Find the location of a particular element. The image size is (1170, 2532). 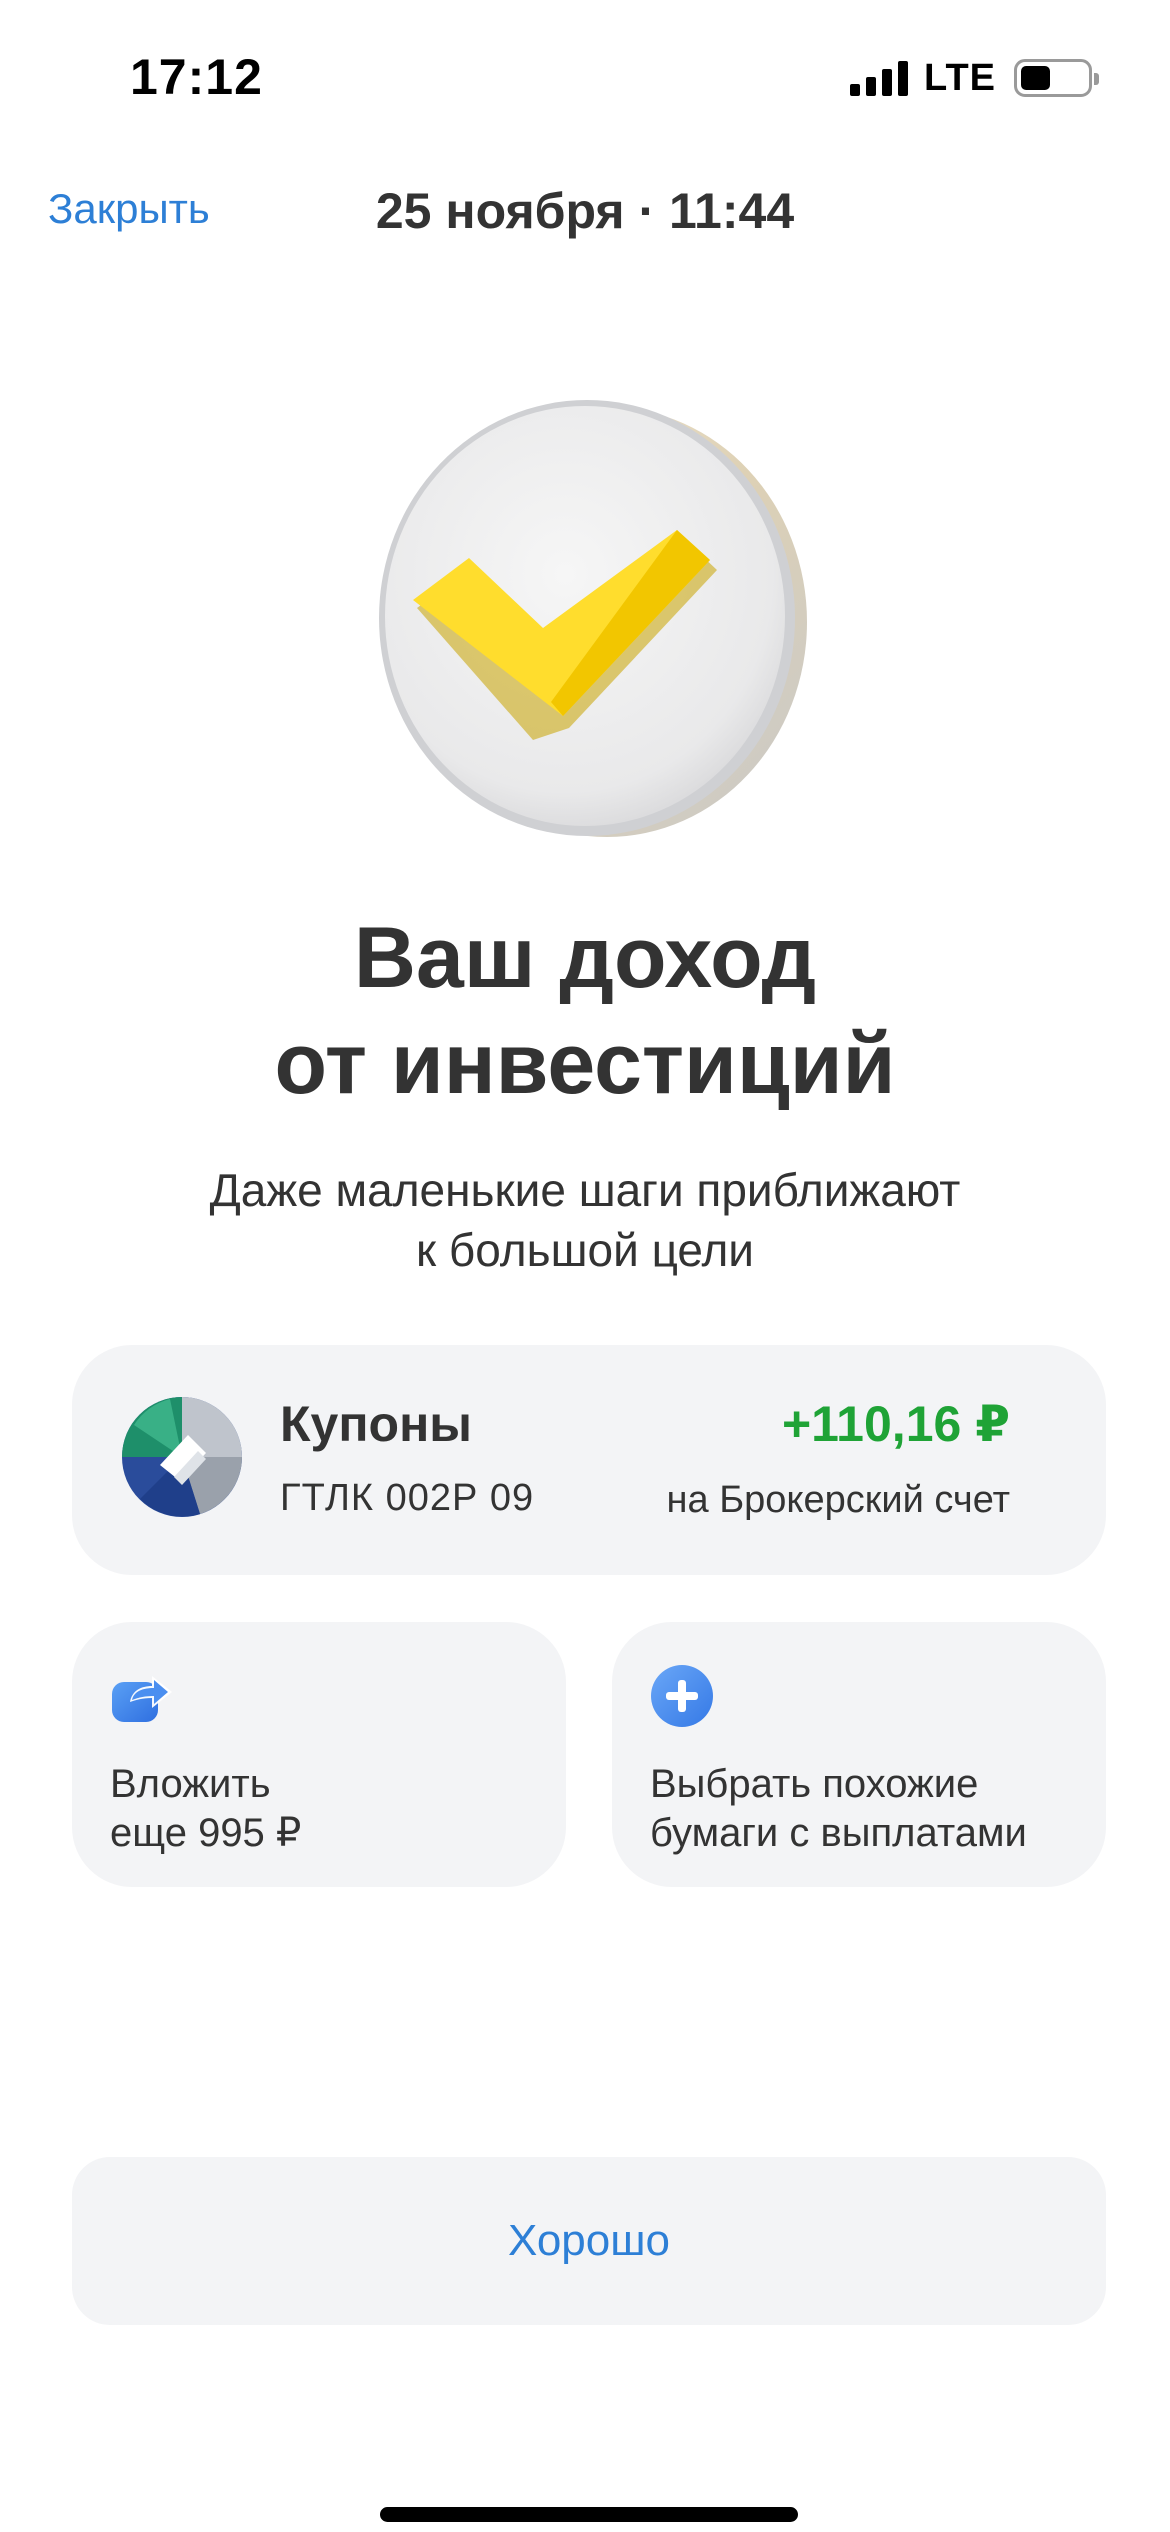

bond-ticker: ГТЛК 002Р 09 is located at coordinates (407, 1498).